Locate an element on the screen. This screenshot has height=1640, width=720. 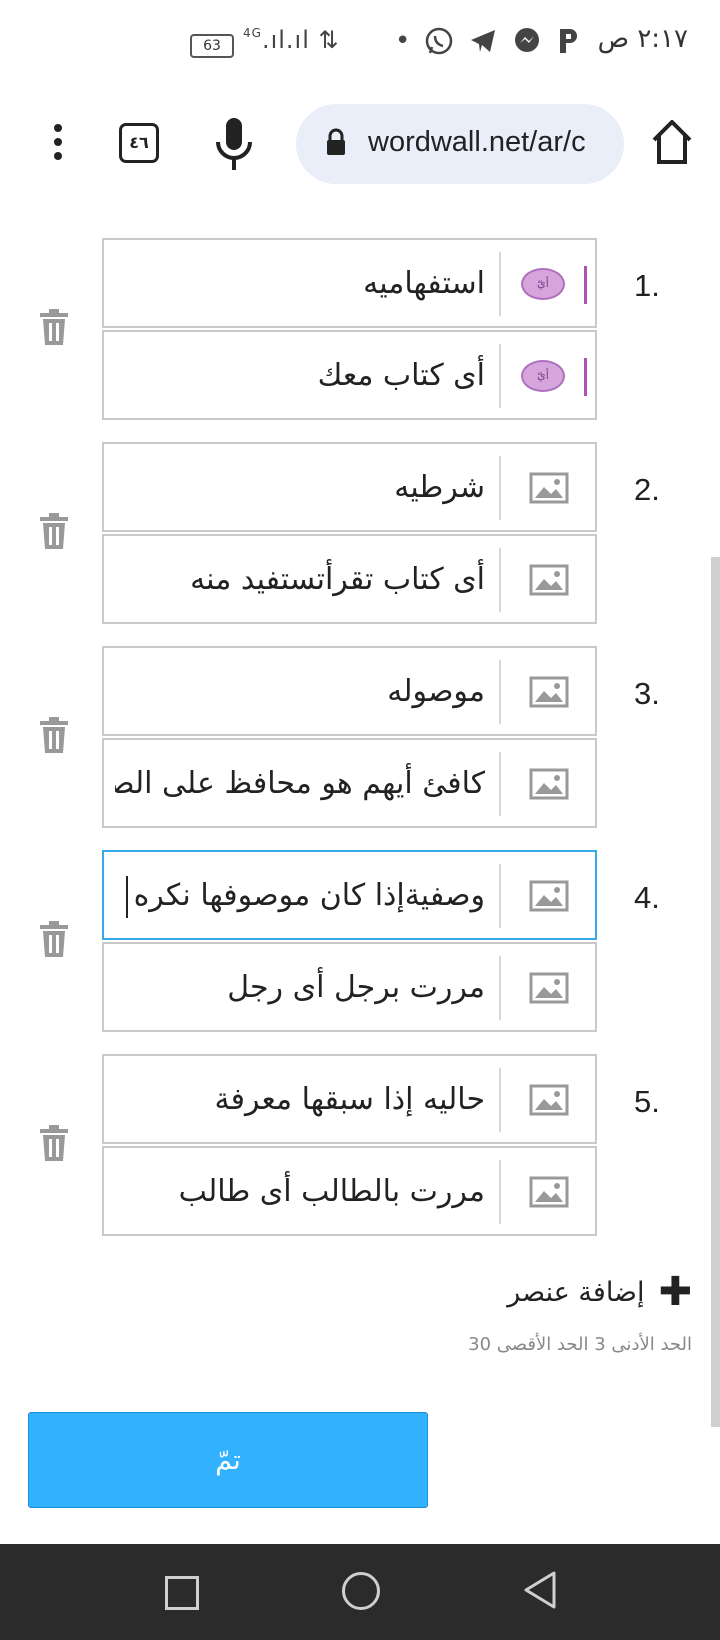
notification-icons: • is located at coordinates (487, 41).